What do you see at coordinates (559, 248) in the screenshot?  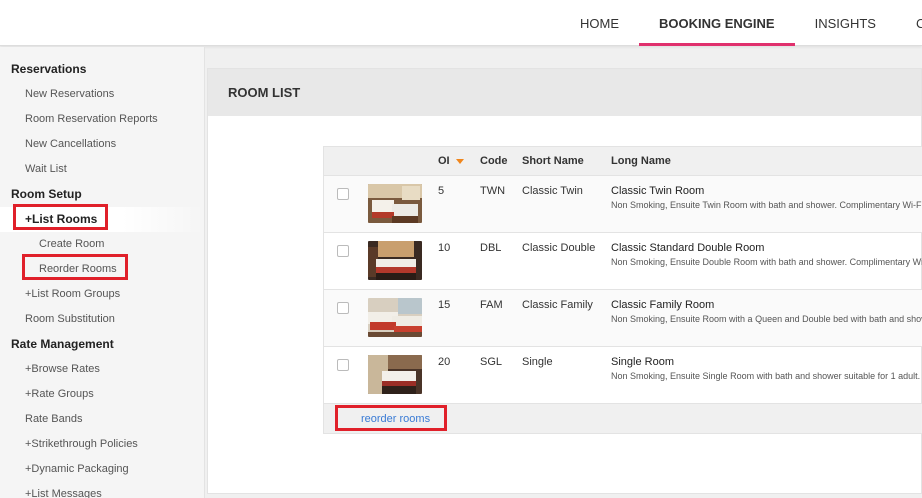 I see `cell-short-name: Classic Double` at bounding box center [559, 248].